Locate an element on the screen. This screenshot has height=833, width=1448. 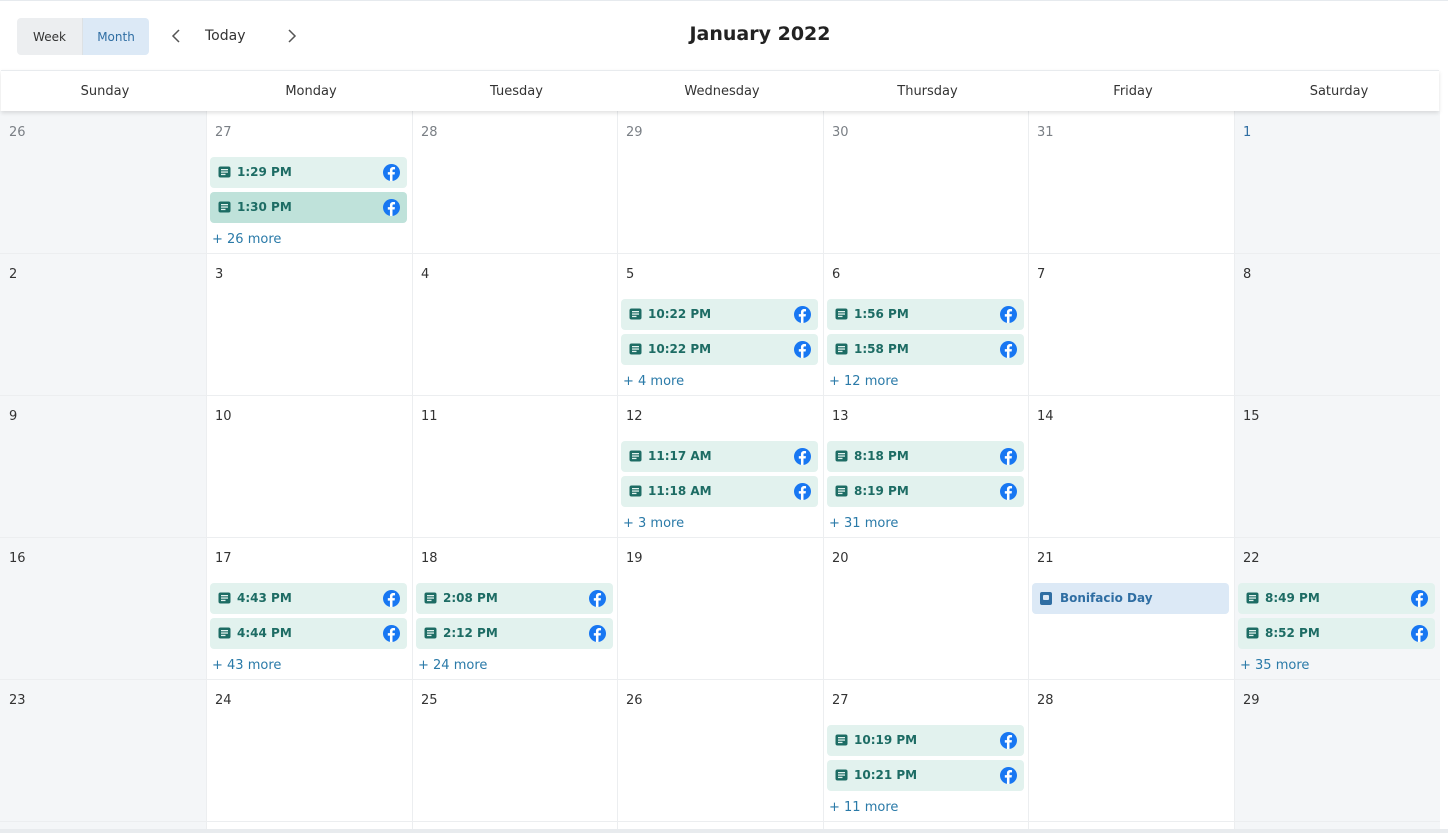
day-cell: 23 is located at coordinates (103, 750).